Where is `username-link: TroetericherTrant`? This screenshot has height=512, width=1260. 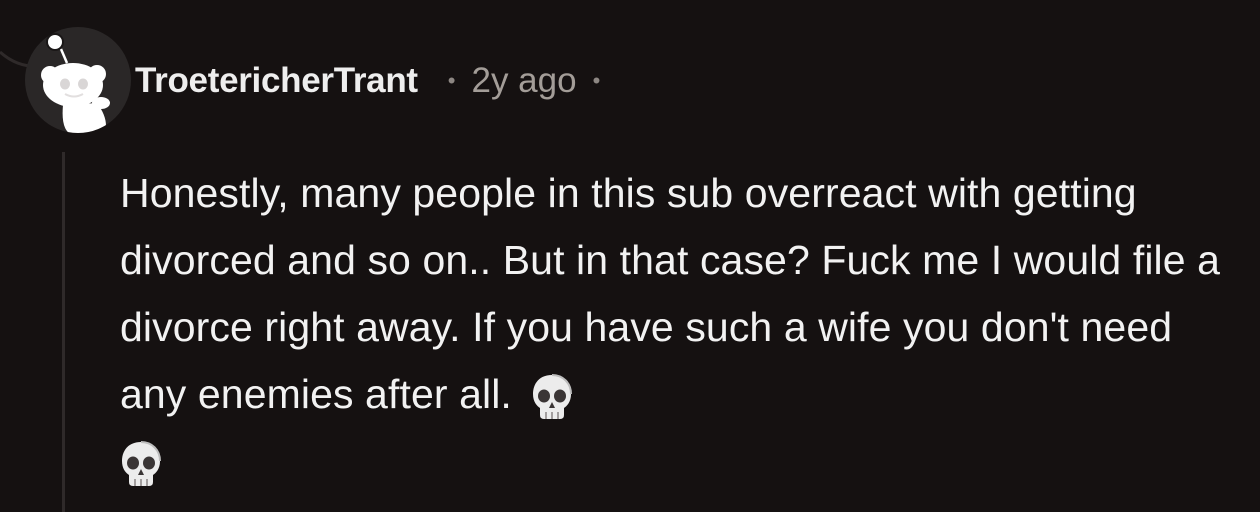 username-link: TroetericherTrant is located at coordinates (276, 81).